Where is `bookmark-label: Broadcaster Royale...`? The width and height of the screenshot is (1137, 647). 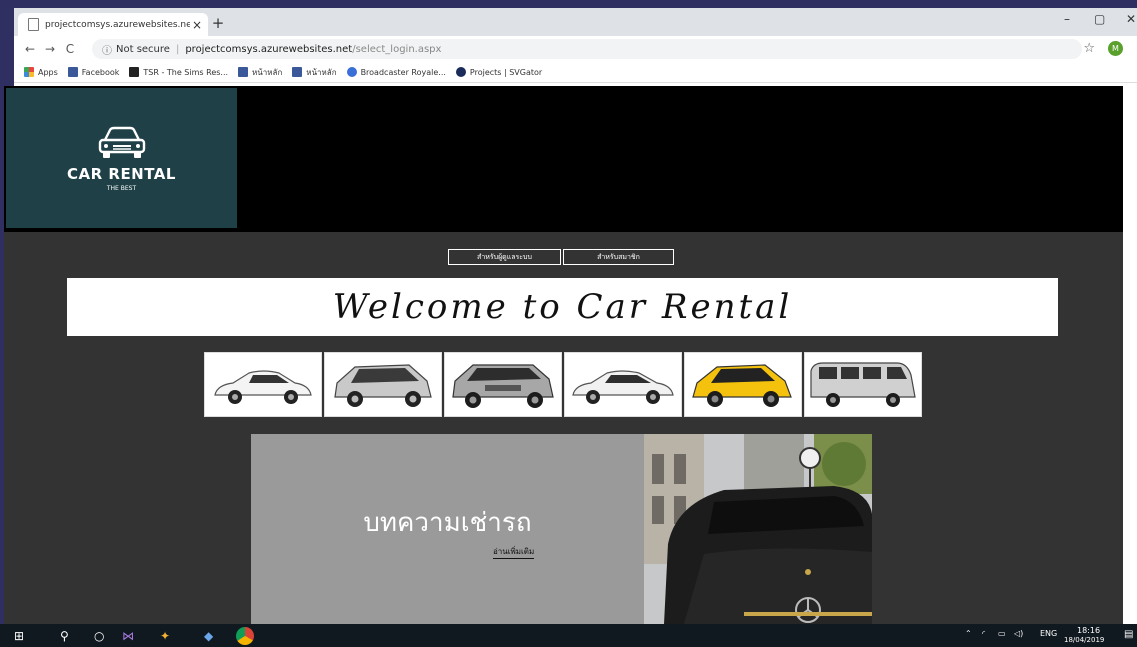
bookmark-label: Broadcaster Royale... is located at coordinates (403, 72).